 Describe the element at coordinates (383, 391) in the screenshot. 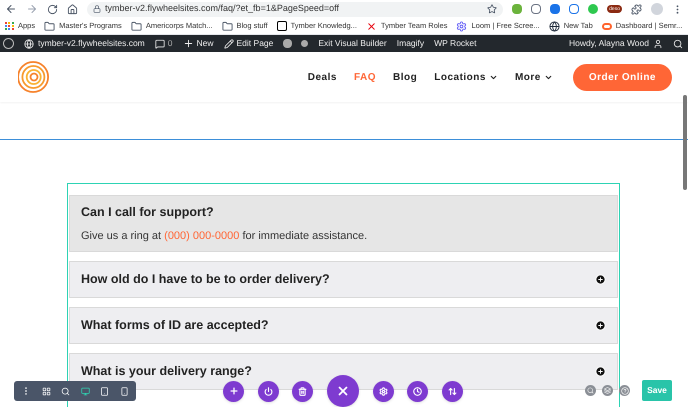

I see `gear-icon` at that location.